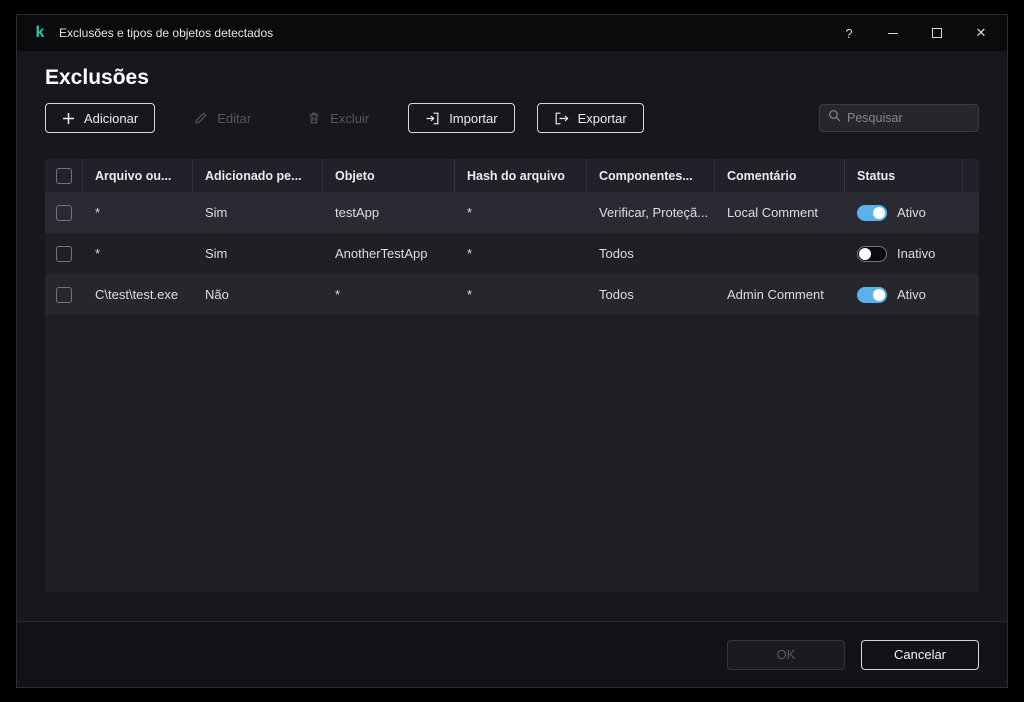 This screenshot has height=702, width=1024. What do you see at coordinates (100, 118) in the screenshot?
I see `add-button: Adicionar` at bounding box center [100, 118].